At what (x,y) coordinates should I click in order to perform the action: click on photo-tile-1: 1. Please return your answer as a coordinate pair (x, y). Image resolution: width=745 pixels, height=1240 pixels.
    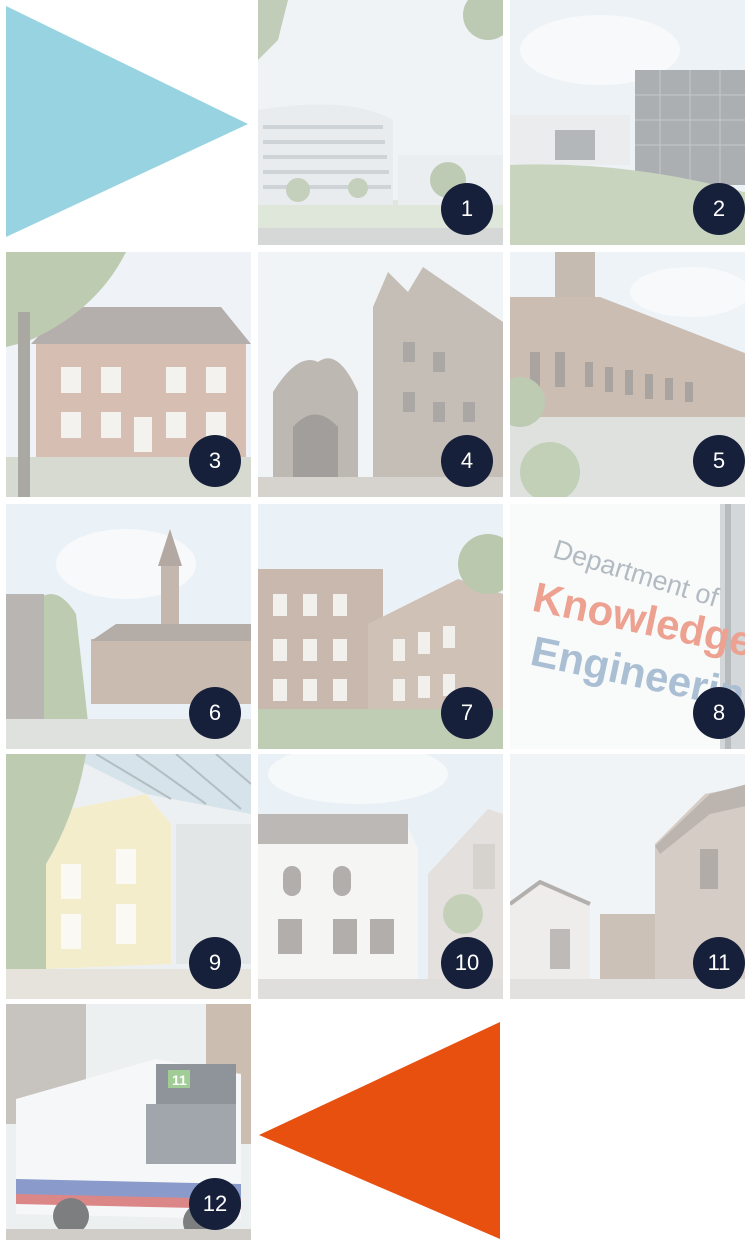
    Looking at the image, I should click on (380, 122).